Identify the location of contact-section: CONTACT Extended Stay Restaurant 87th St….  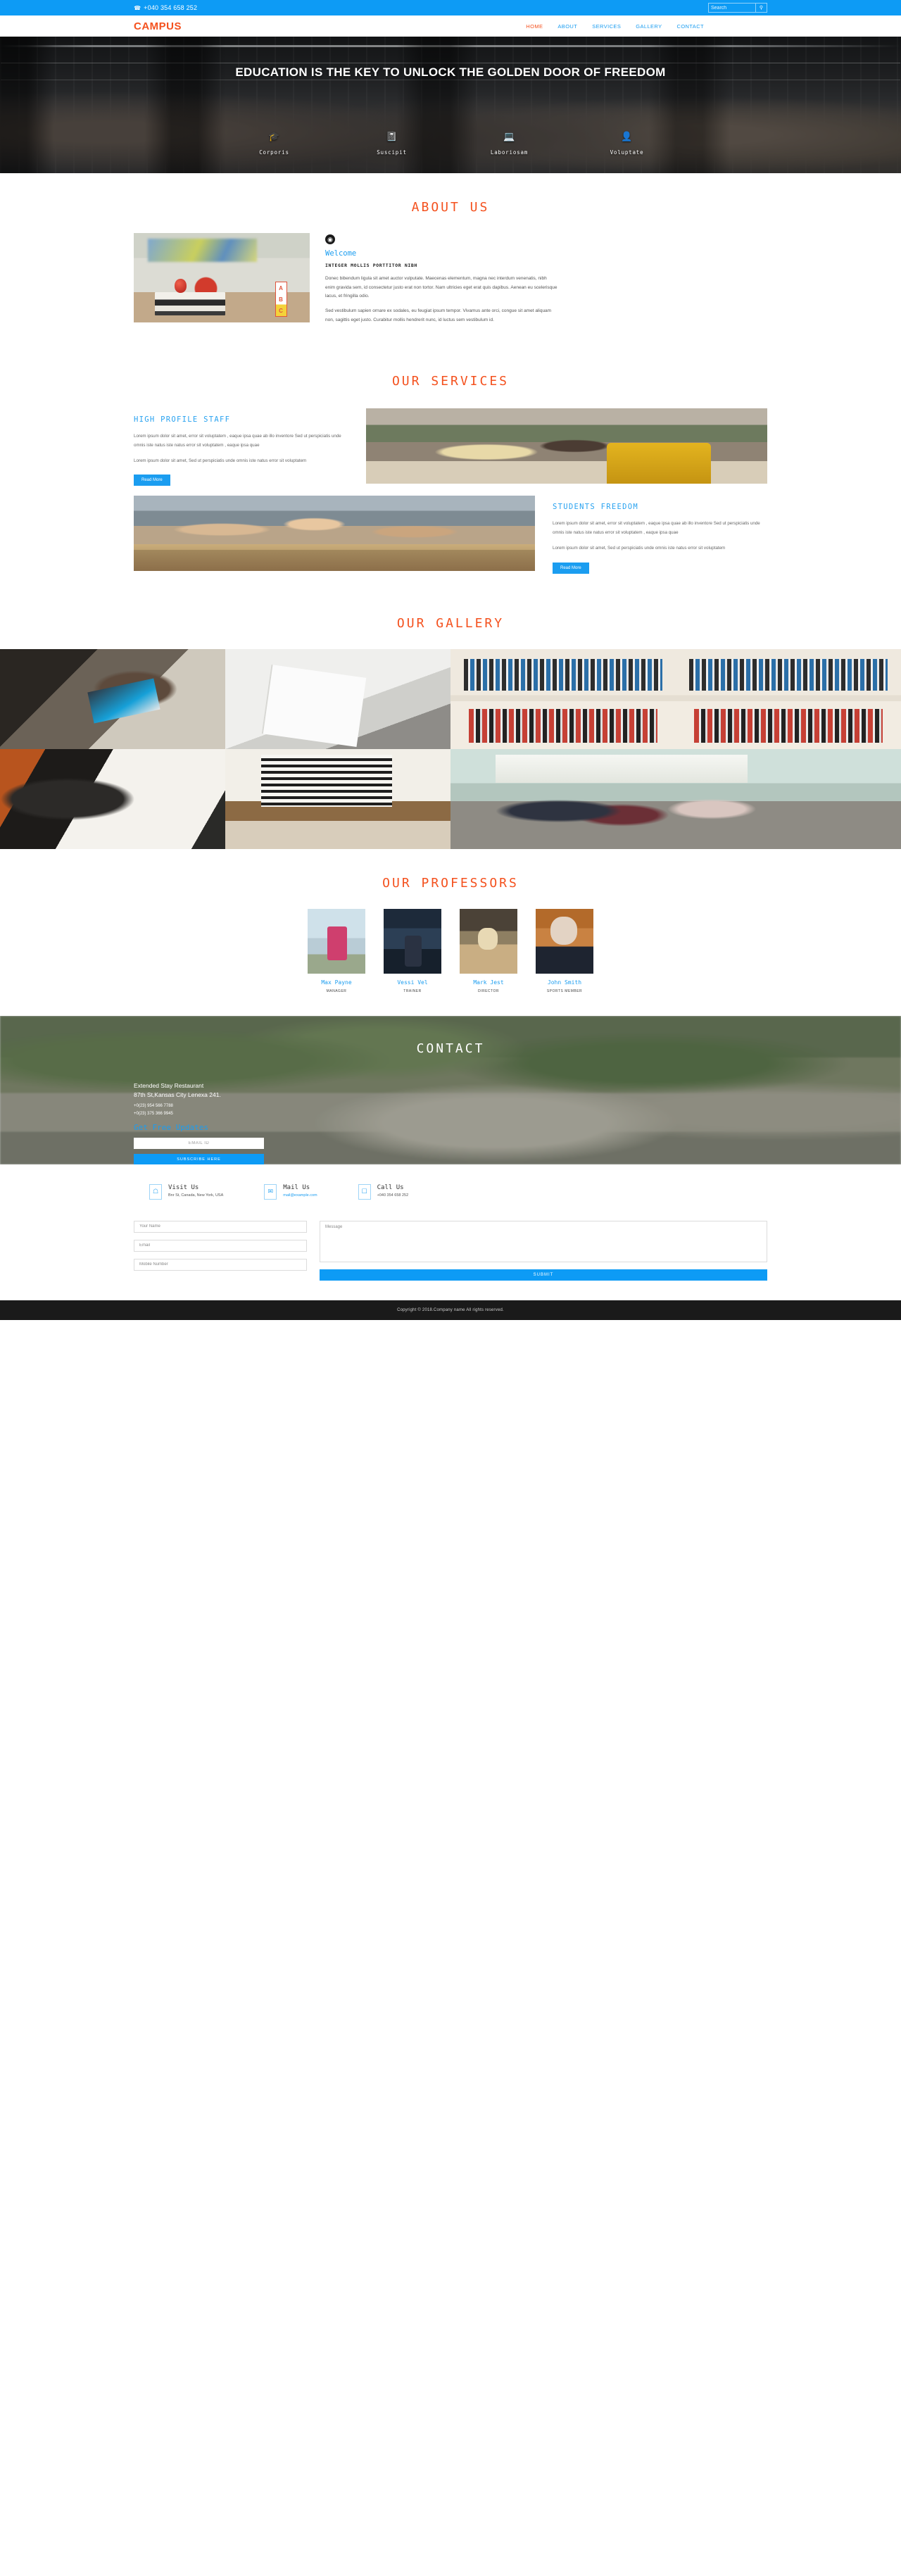
(450, 1089).